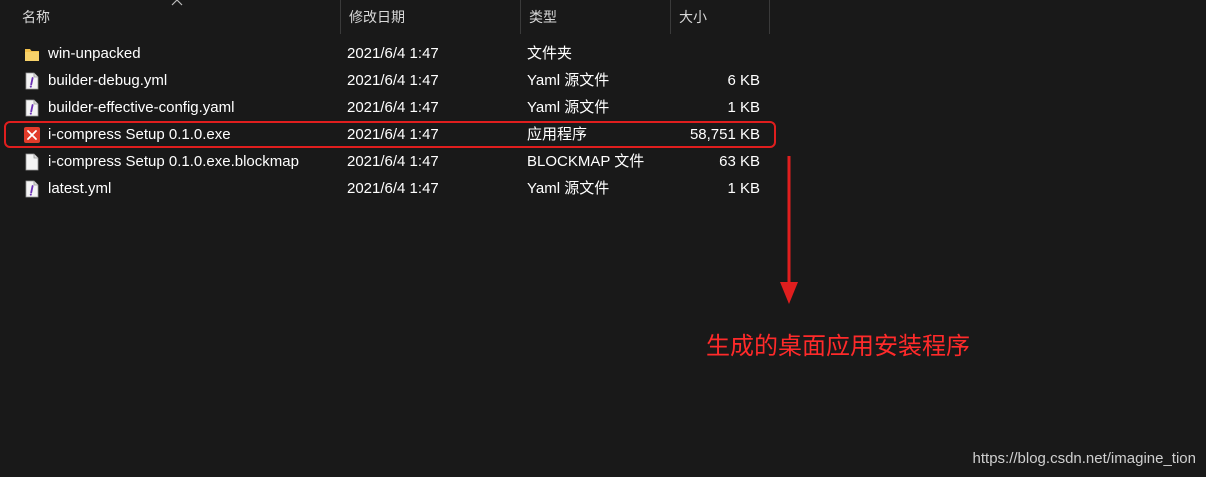 This screenshot has height=477, width=1206. I want to click on file-type: BLOCKMAP 文件, so click(586, 161).